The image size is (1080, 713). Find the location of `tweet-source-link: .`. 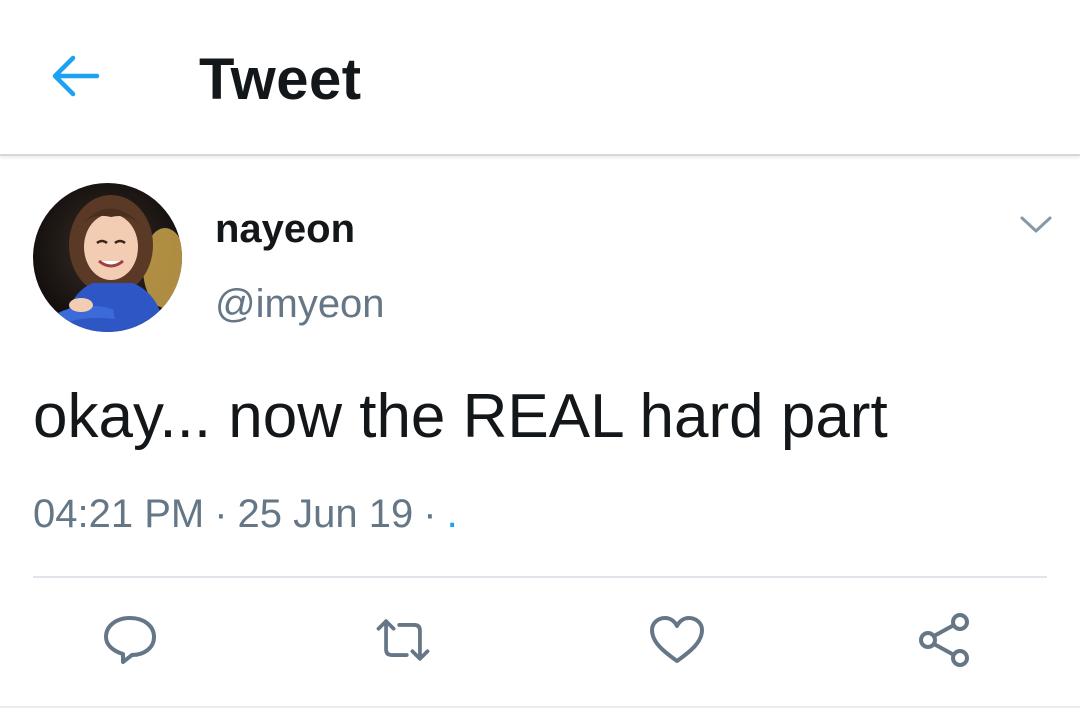

tweet-source-link: . is located at coordinates (452, 514).